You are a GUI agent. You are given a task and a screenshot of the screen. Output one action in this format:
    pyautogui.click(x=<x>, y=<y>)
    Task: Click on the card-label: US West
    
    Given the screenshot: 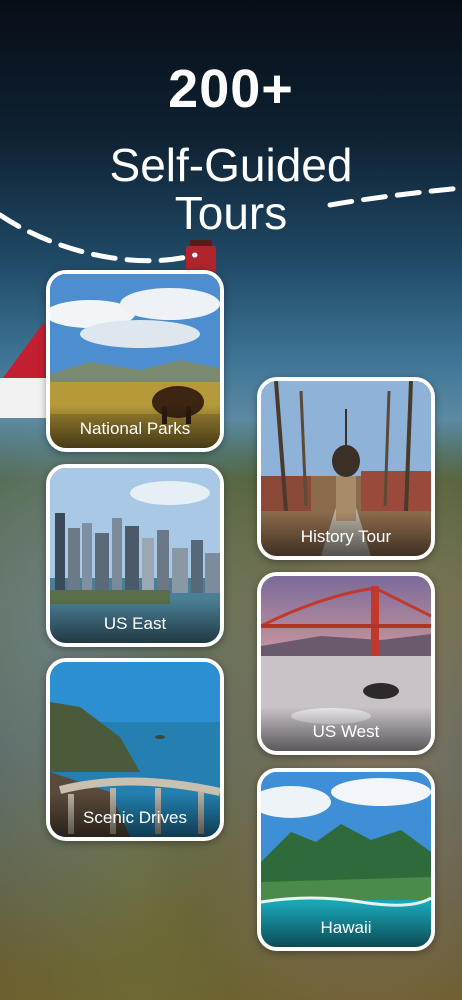 What is the action you would take?
    pyautogui.click(x=346, y=729)
    